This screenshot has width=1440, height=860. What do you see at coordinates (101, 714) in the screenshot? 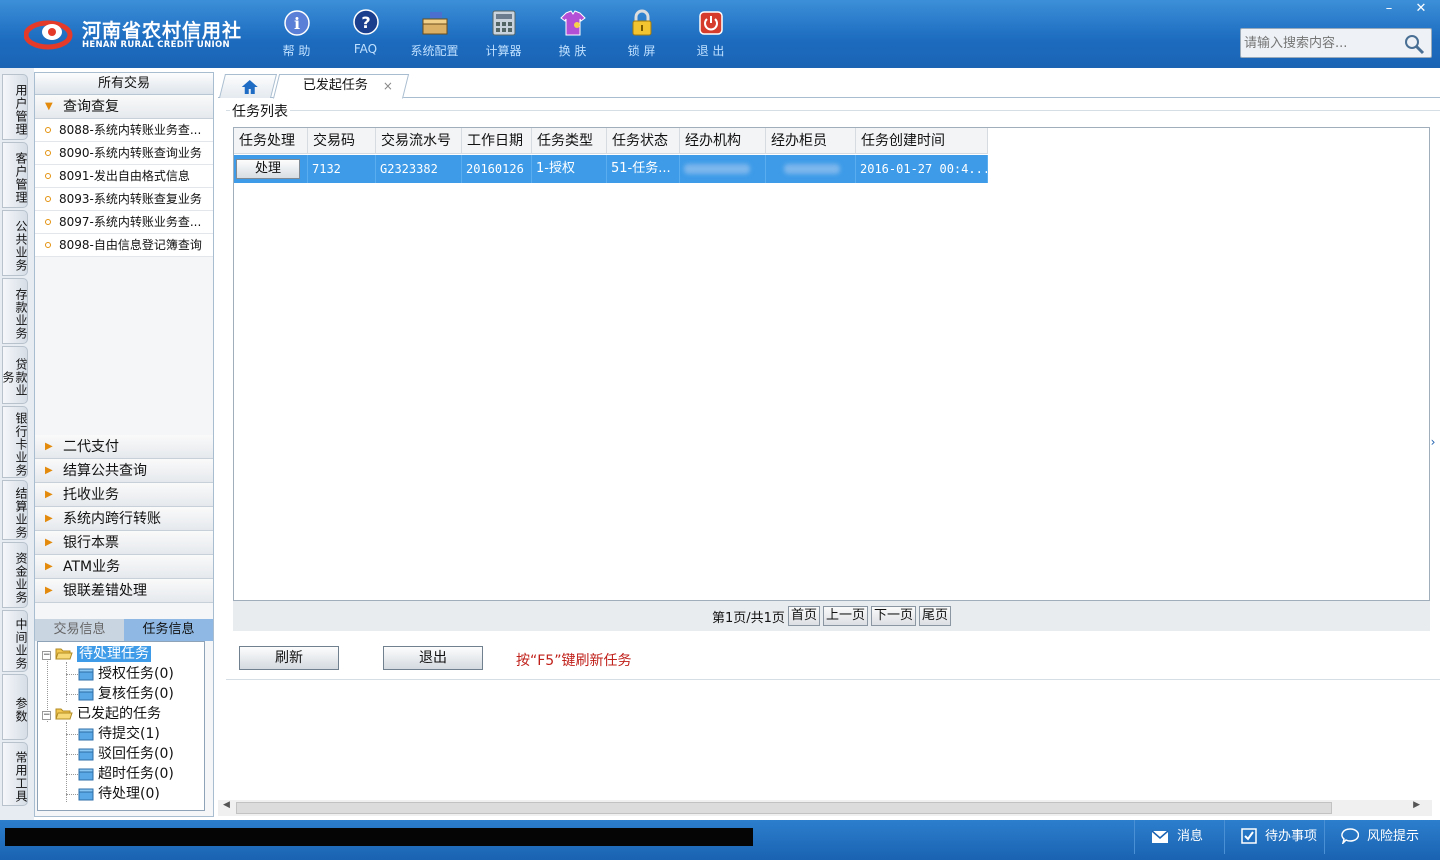
I see `tree-node-initiated-tasks: − 已发起的任务` at bounding box center [101, 714].